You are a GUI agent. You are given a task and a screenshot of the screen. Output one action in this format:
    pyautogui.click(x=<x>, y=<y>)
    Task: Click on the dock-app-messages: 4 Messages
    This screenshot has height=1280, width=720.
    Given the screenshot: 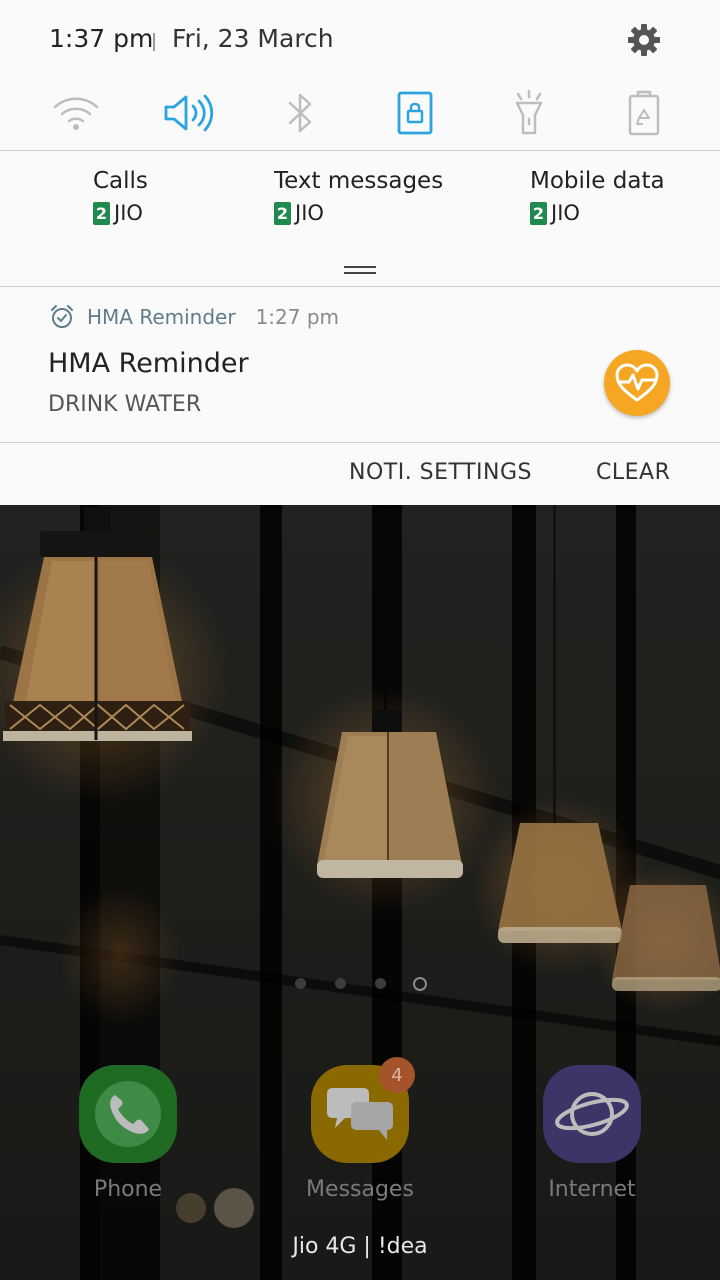 What is the action you would take?
    pyautogui.click(x=360, y=1129)
    